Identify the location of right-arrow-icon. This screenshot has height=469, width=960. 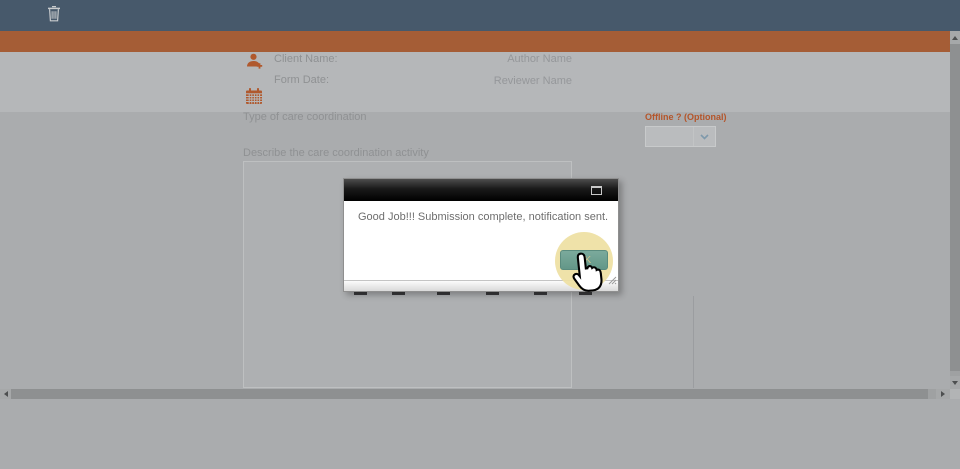
(943, 394).